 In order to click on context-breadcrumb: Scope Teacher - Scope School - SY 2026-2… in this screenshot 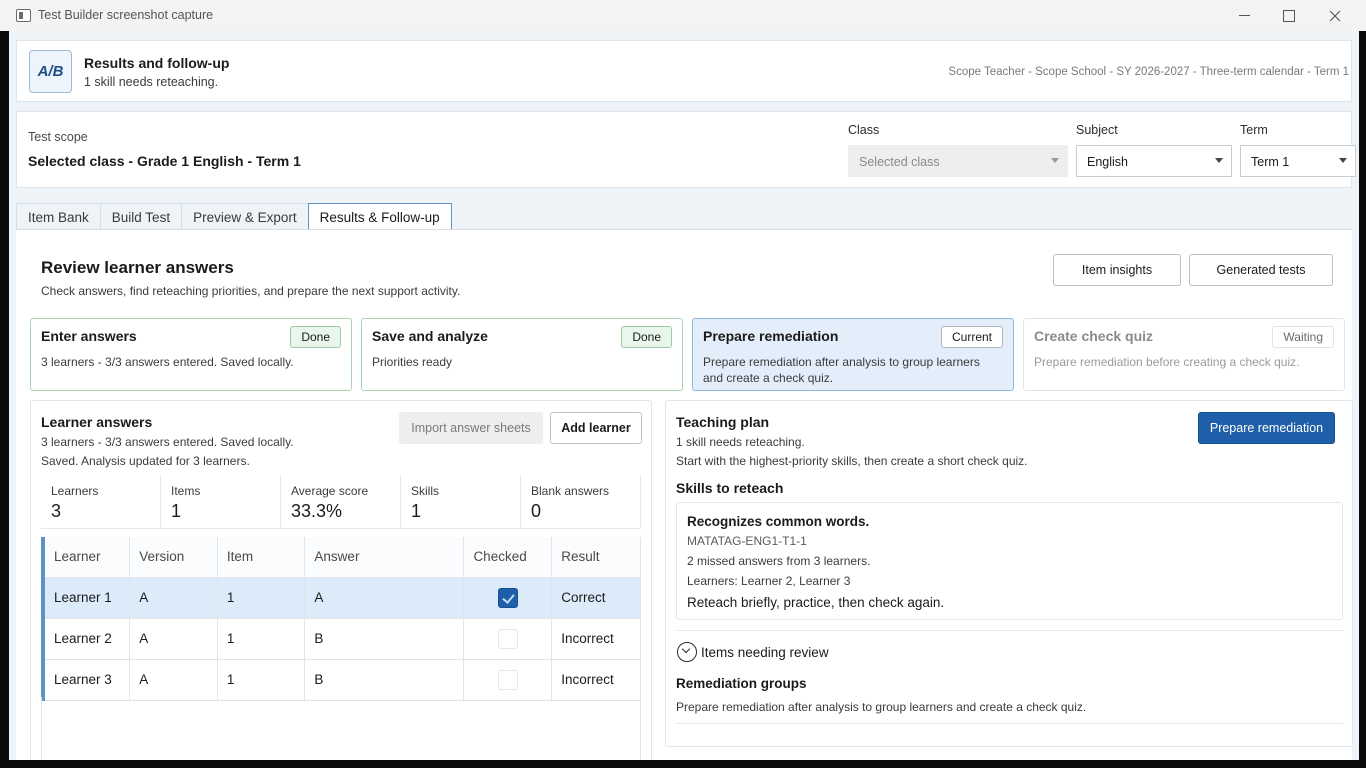, I will do `click(1148, 72)`.